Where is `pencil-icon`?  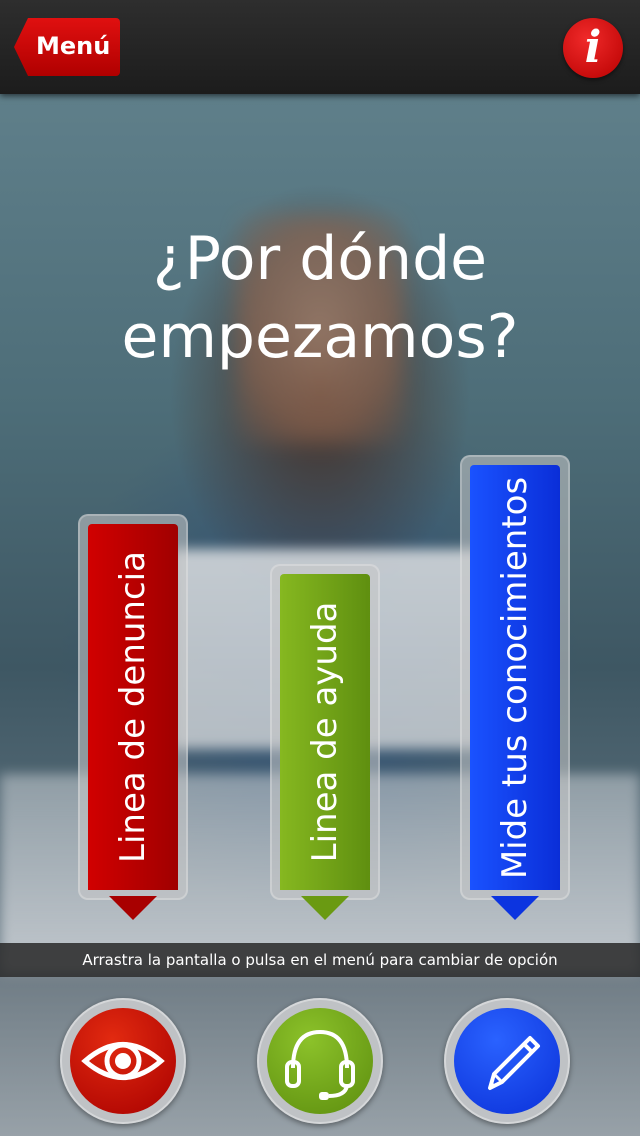 pencil-icon is located at coordinates (514, 1063).